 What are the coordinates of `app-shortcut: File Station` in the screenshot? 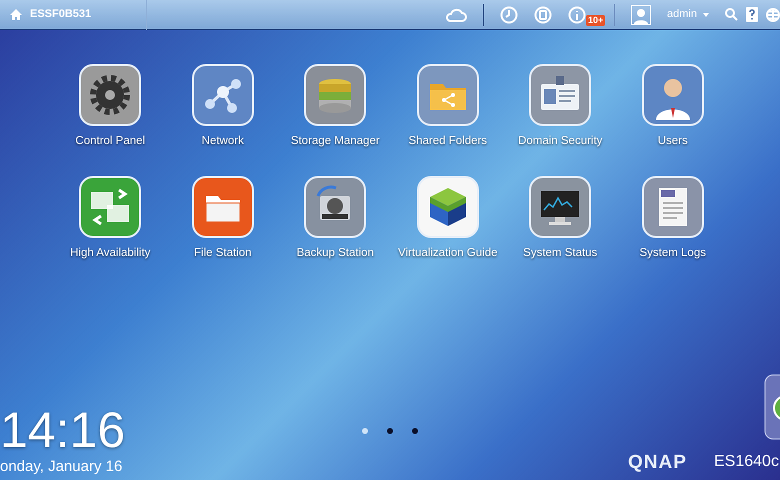 It's located at (222, 219).